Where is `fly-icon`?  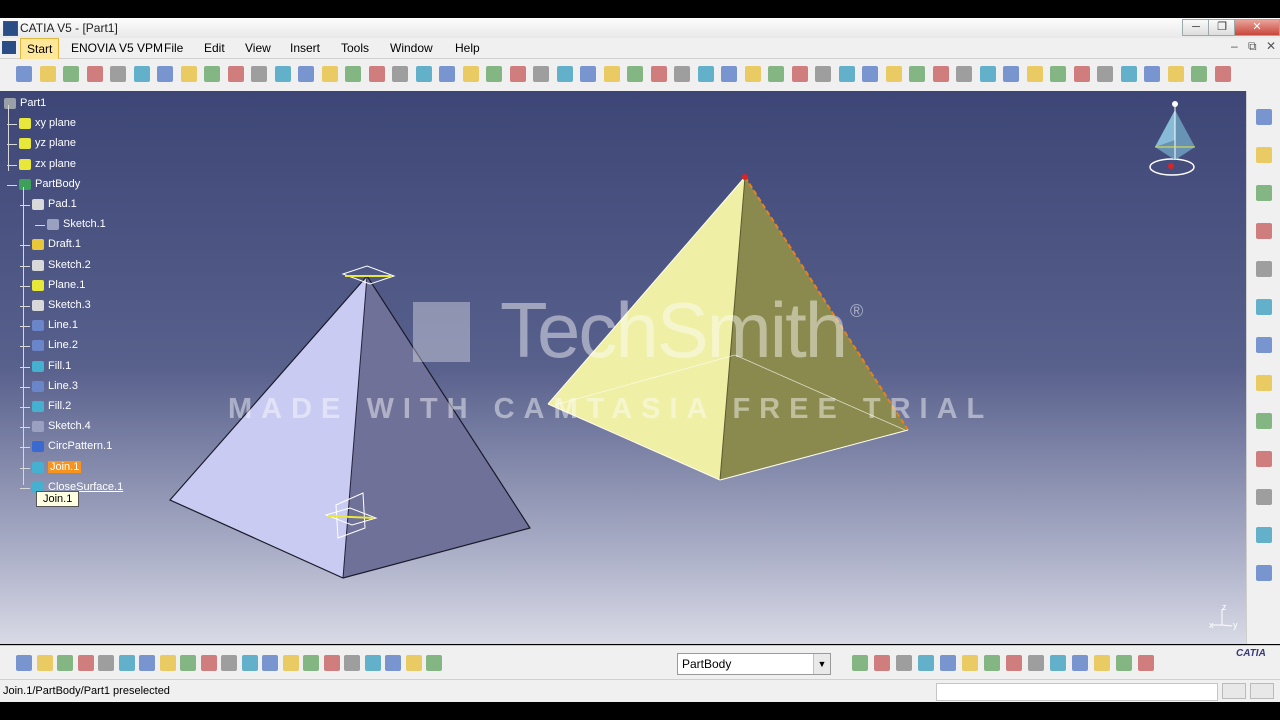 fly-icon is located at coordinates (964, 74).